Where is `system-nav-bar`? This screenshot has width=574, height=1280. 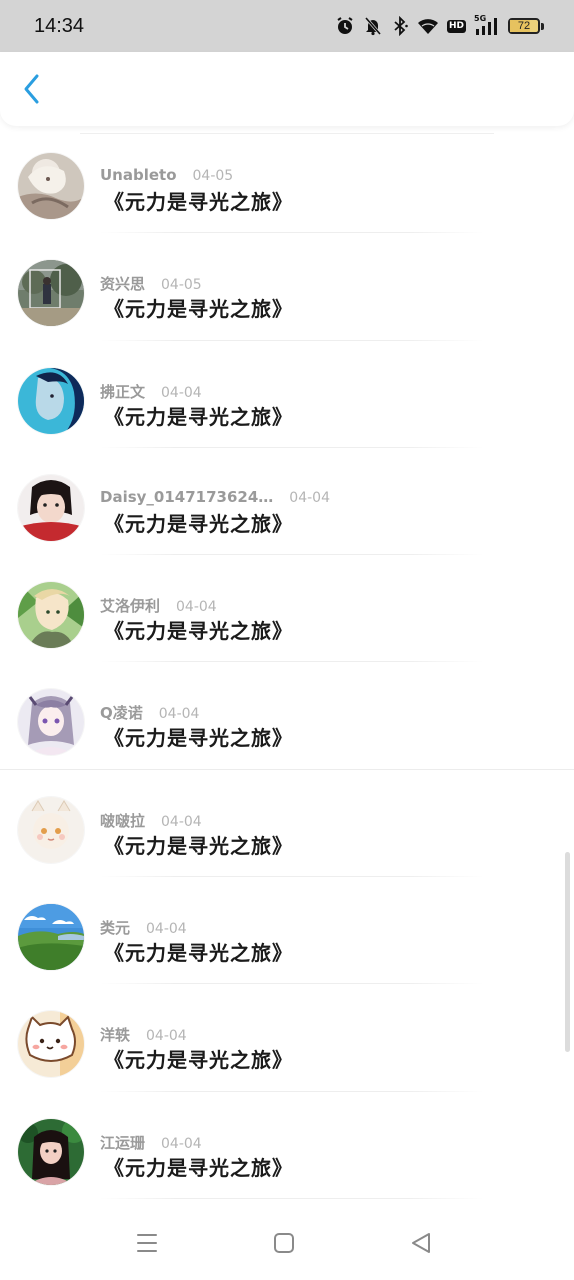 system-nav-bar is located at coordinates (287, 1245).